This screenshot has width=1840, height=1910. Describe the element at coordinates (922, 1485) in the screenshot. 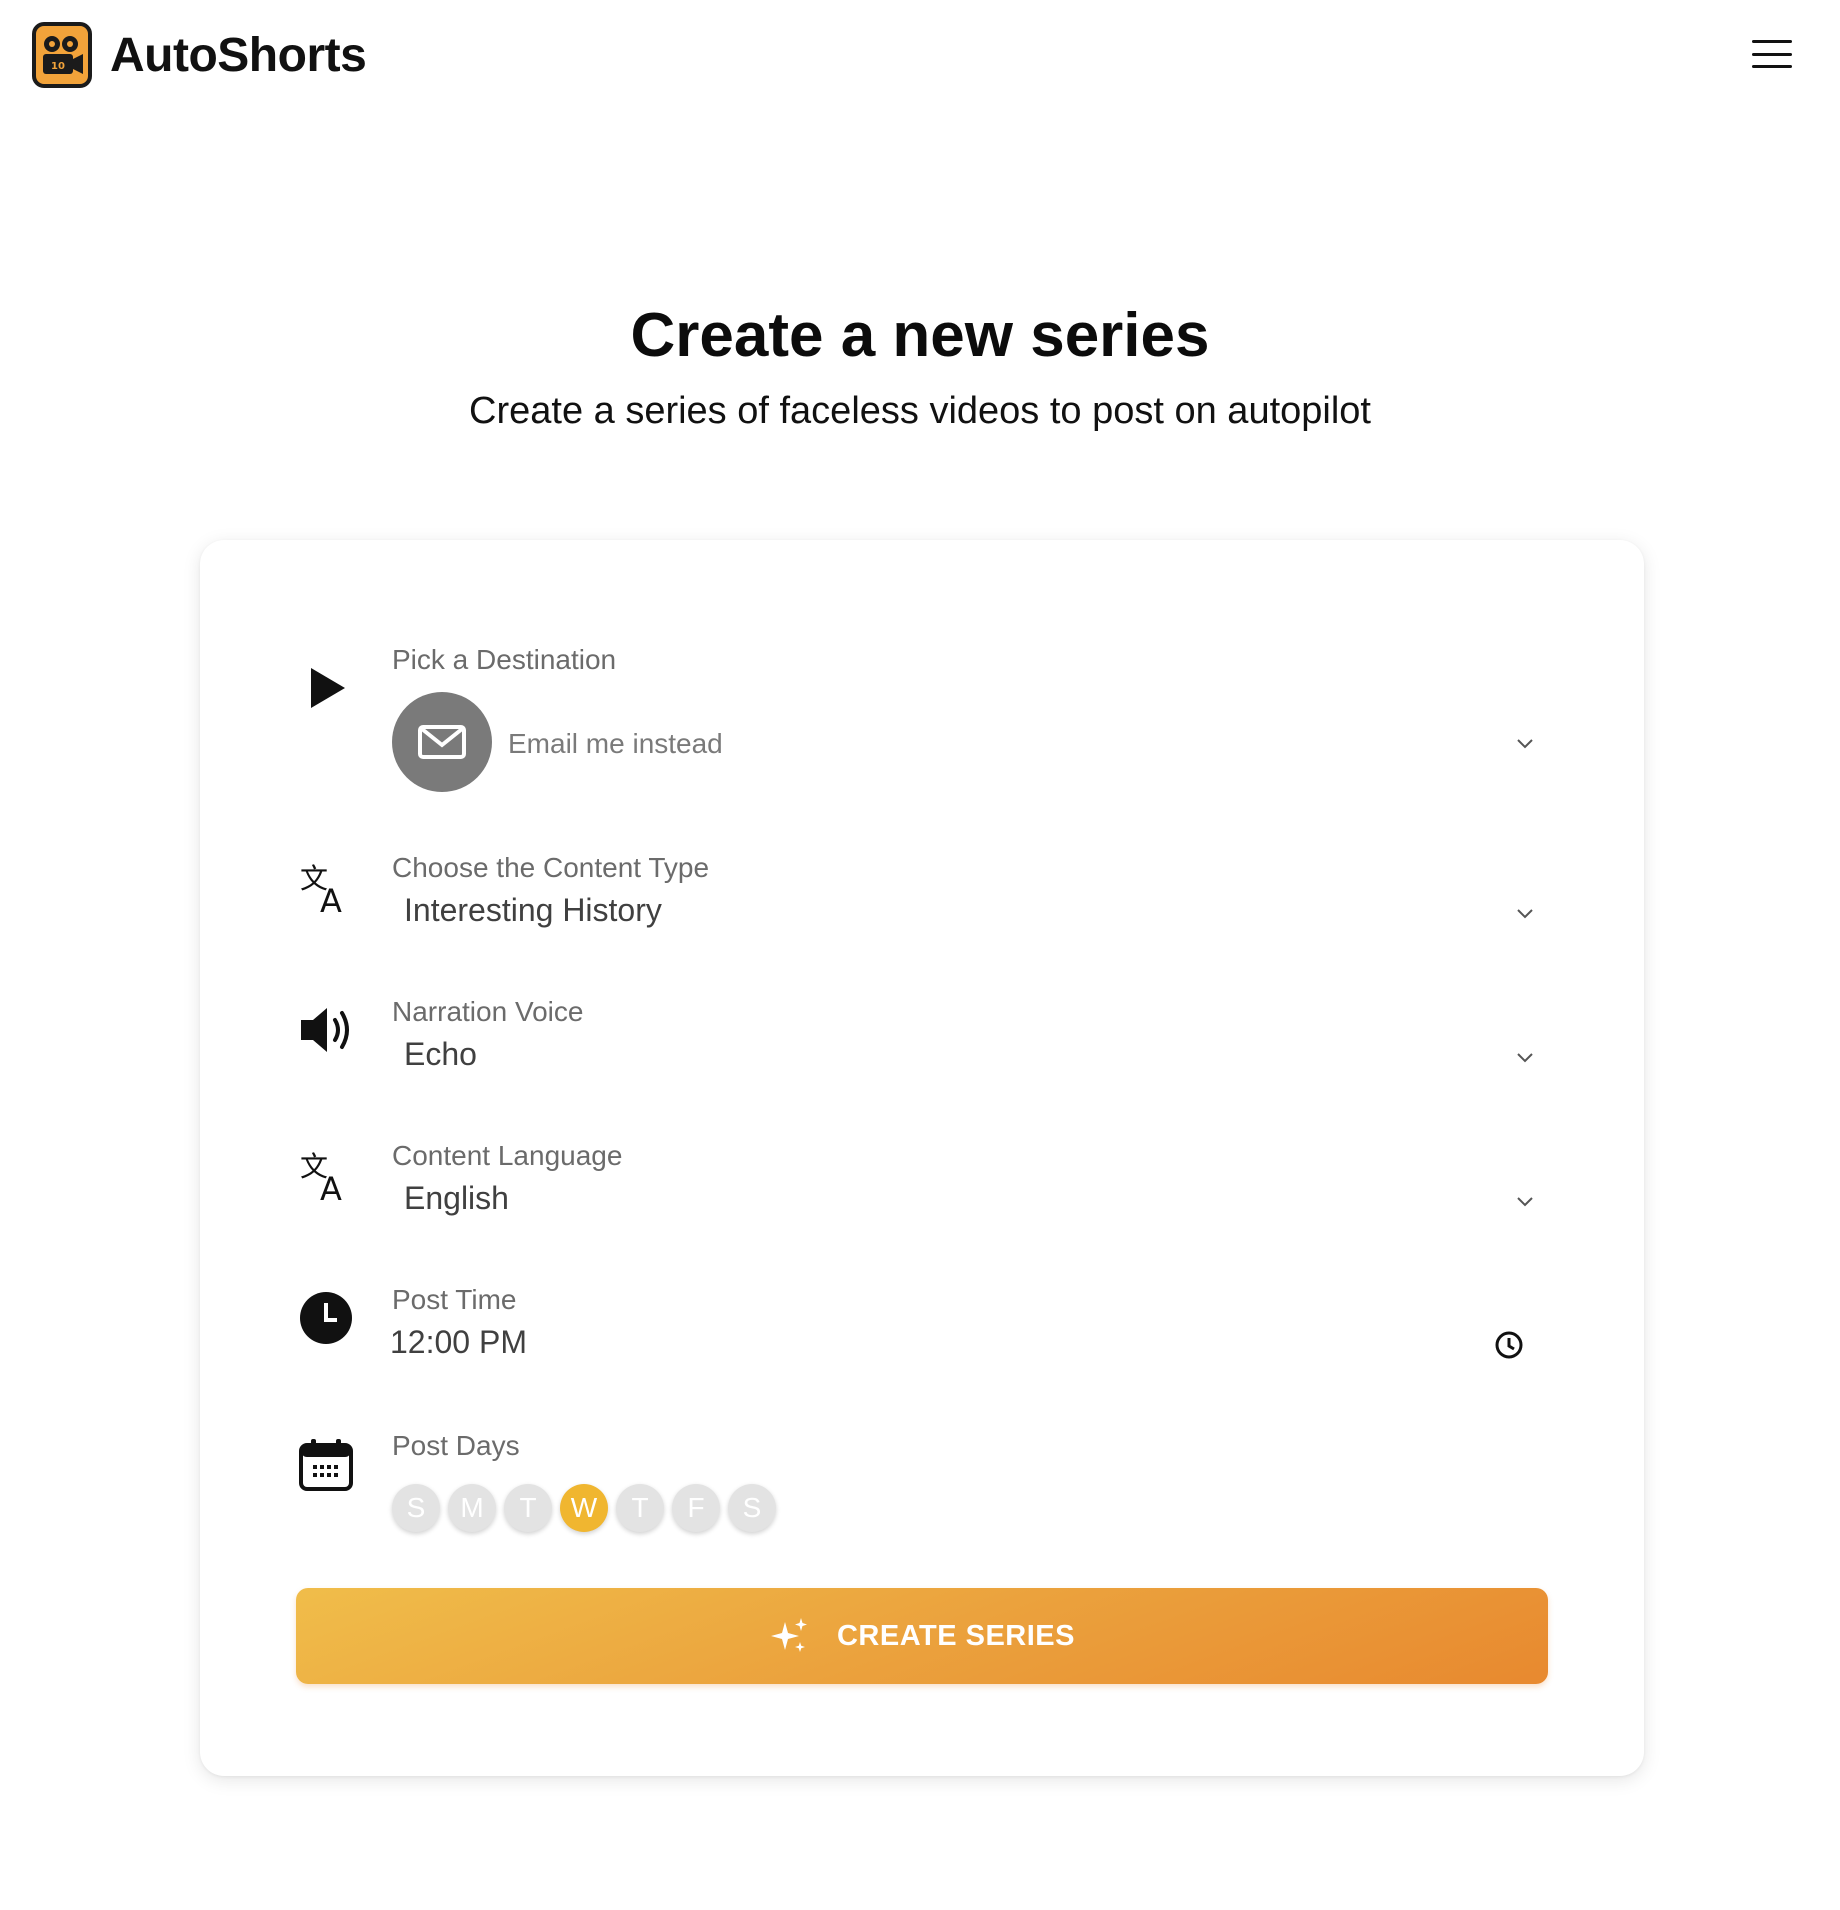

I see `post-days-field: Post Days S M T W T F S` at that location.